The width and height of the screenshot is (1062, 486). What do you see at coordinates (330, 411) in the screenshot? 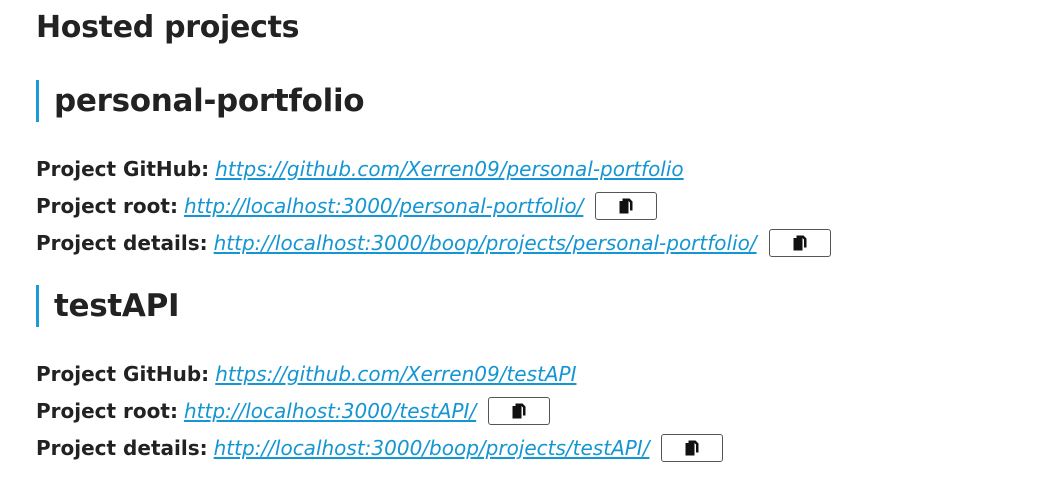
I see `project-root-link: http://localhost:3000/testAPI/` at bounding box center [330, 411].